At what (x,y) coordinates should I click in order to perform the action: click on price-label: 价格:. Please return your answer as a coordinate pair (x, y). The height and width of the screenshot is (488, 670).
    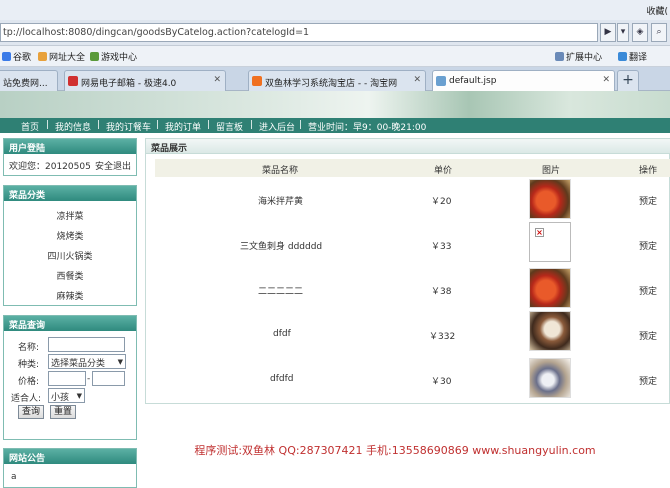
    Looking at the image, I should click on (29, 382).